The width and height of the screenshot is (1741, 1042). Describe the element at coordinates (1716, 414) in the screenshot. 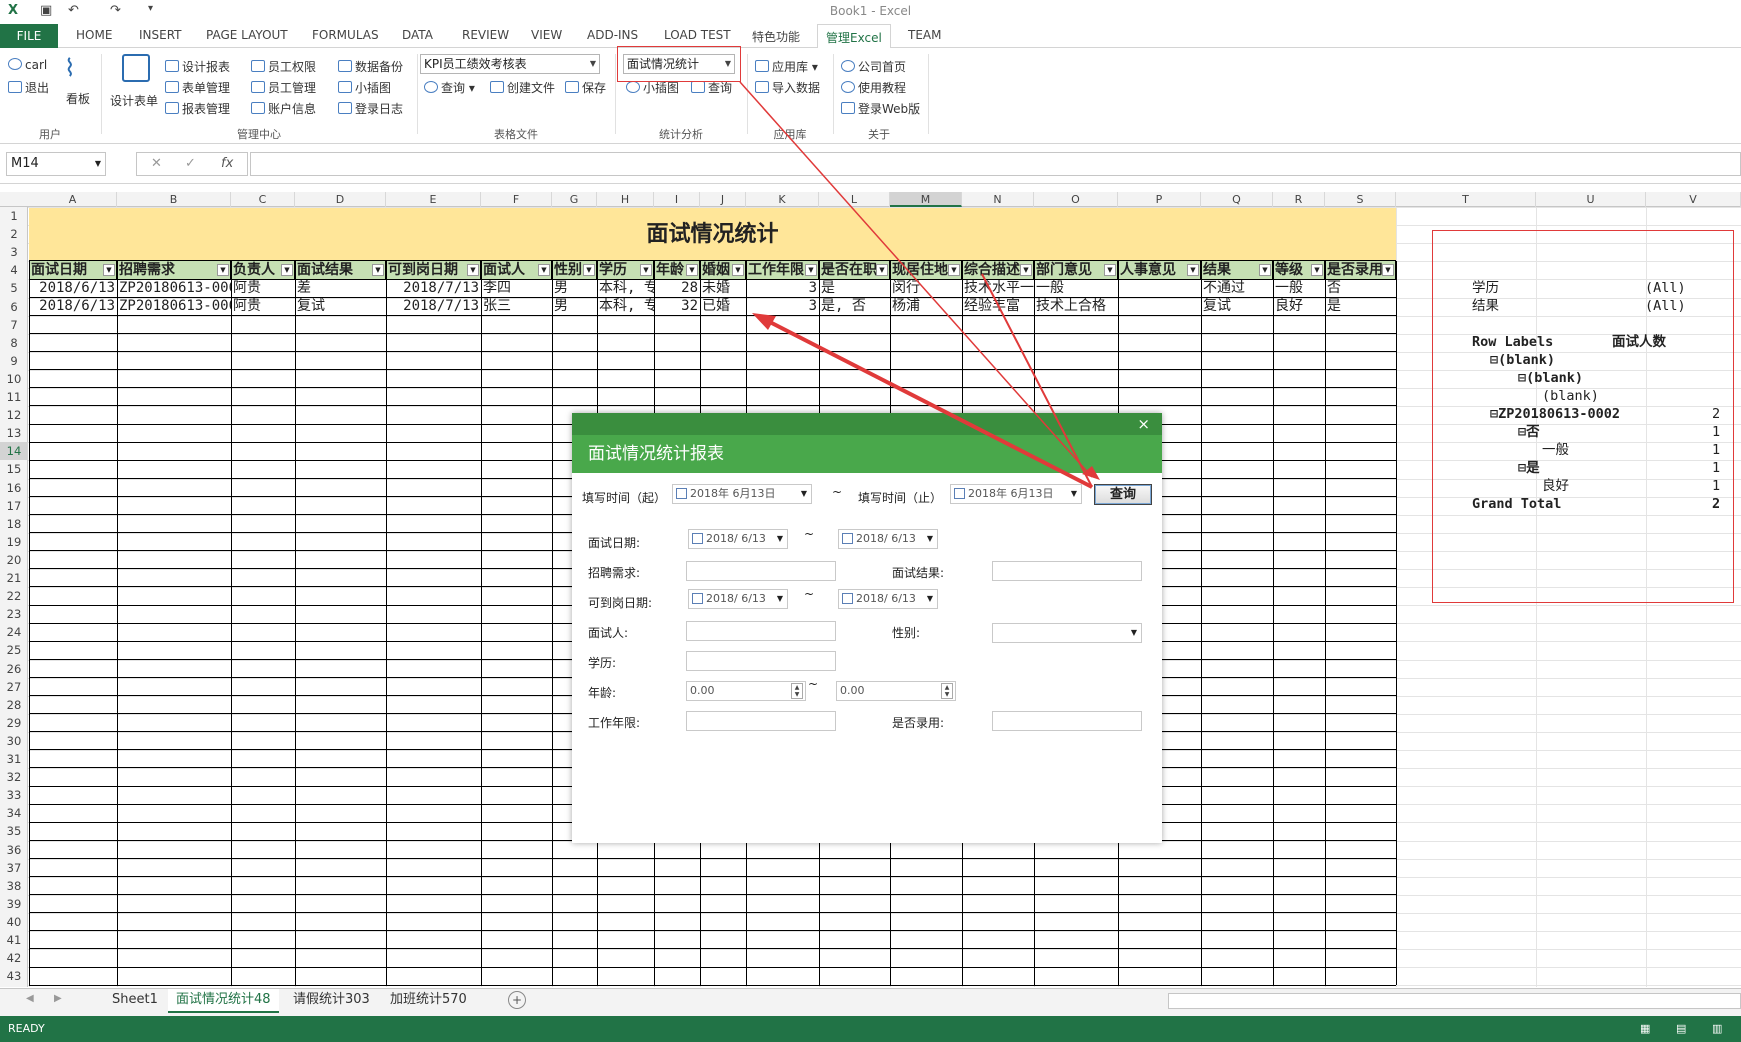

I see `pivot-cell: 2` at that location.